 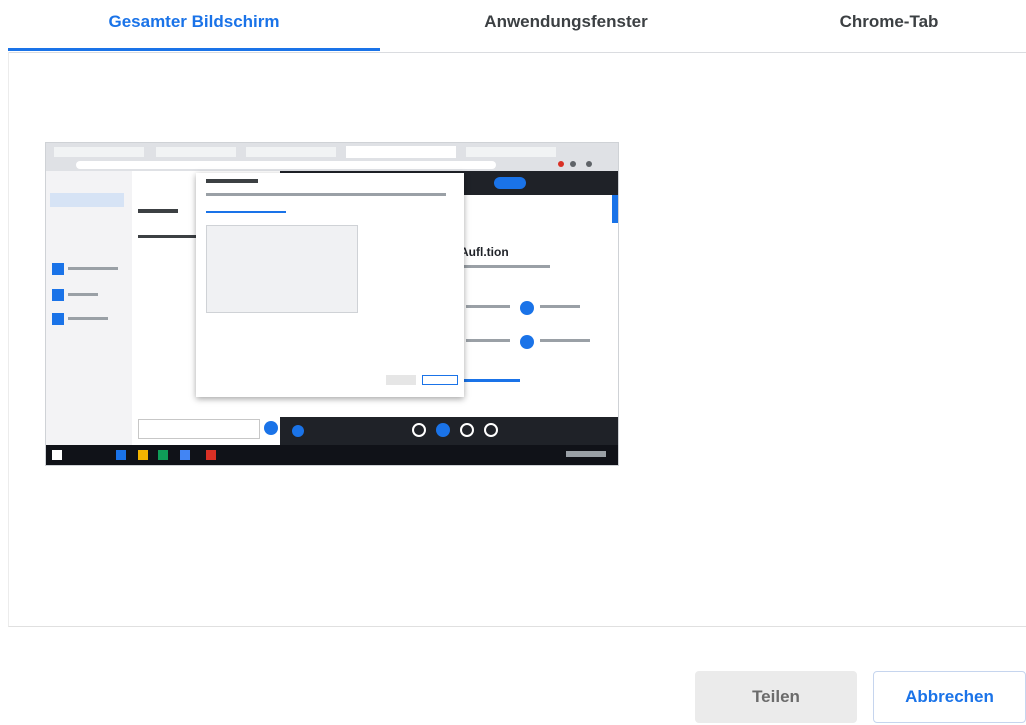 I want to click on nested-dialog-tab-indicator, so click(x=246, y=212).